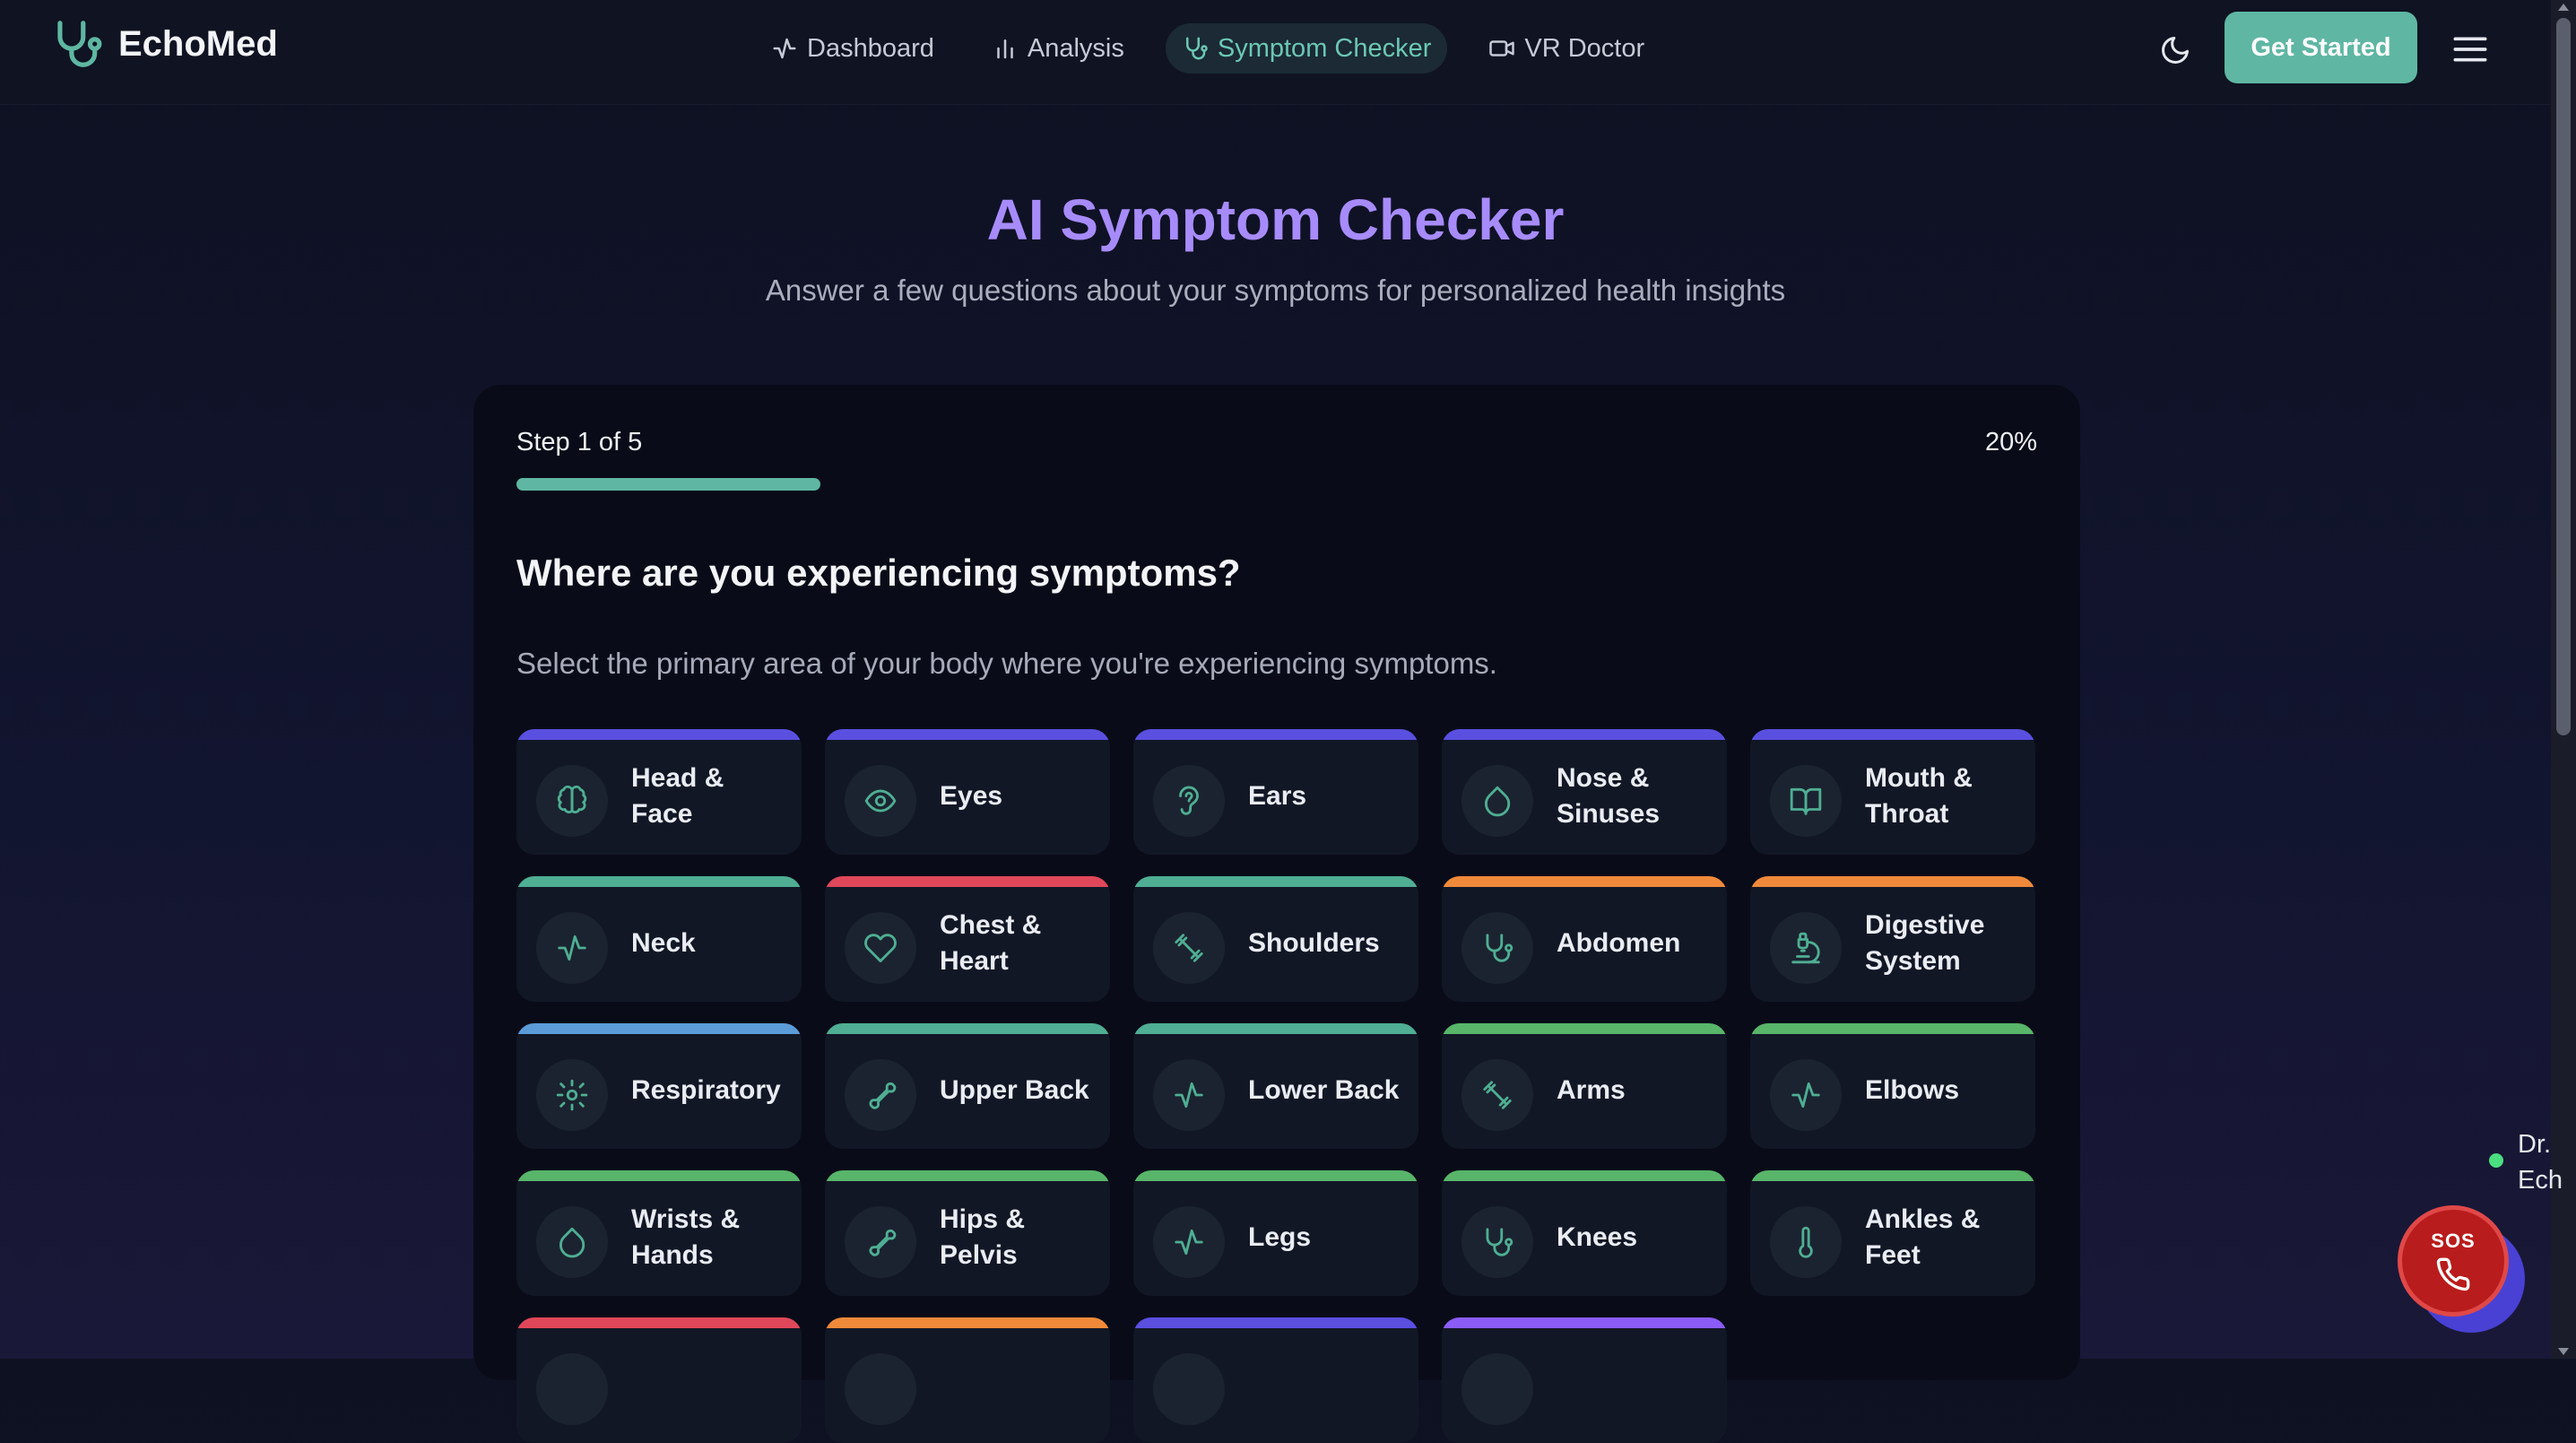 The width and height of the screenshot is (2576, 1443). I want to click on body-area-digestive-system: Digestive System, so click(1892, 939).